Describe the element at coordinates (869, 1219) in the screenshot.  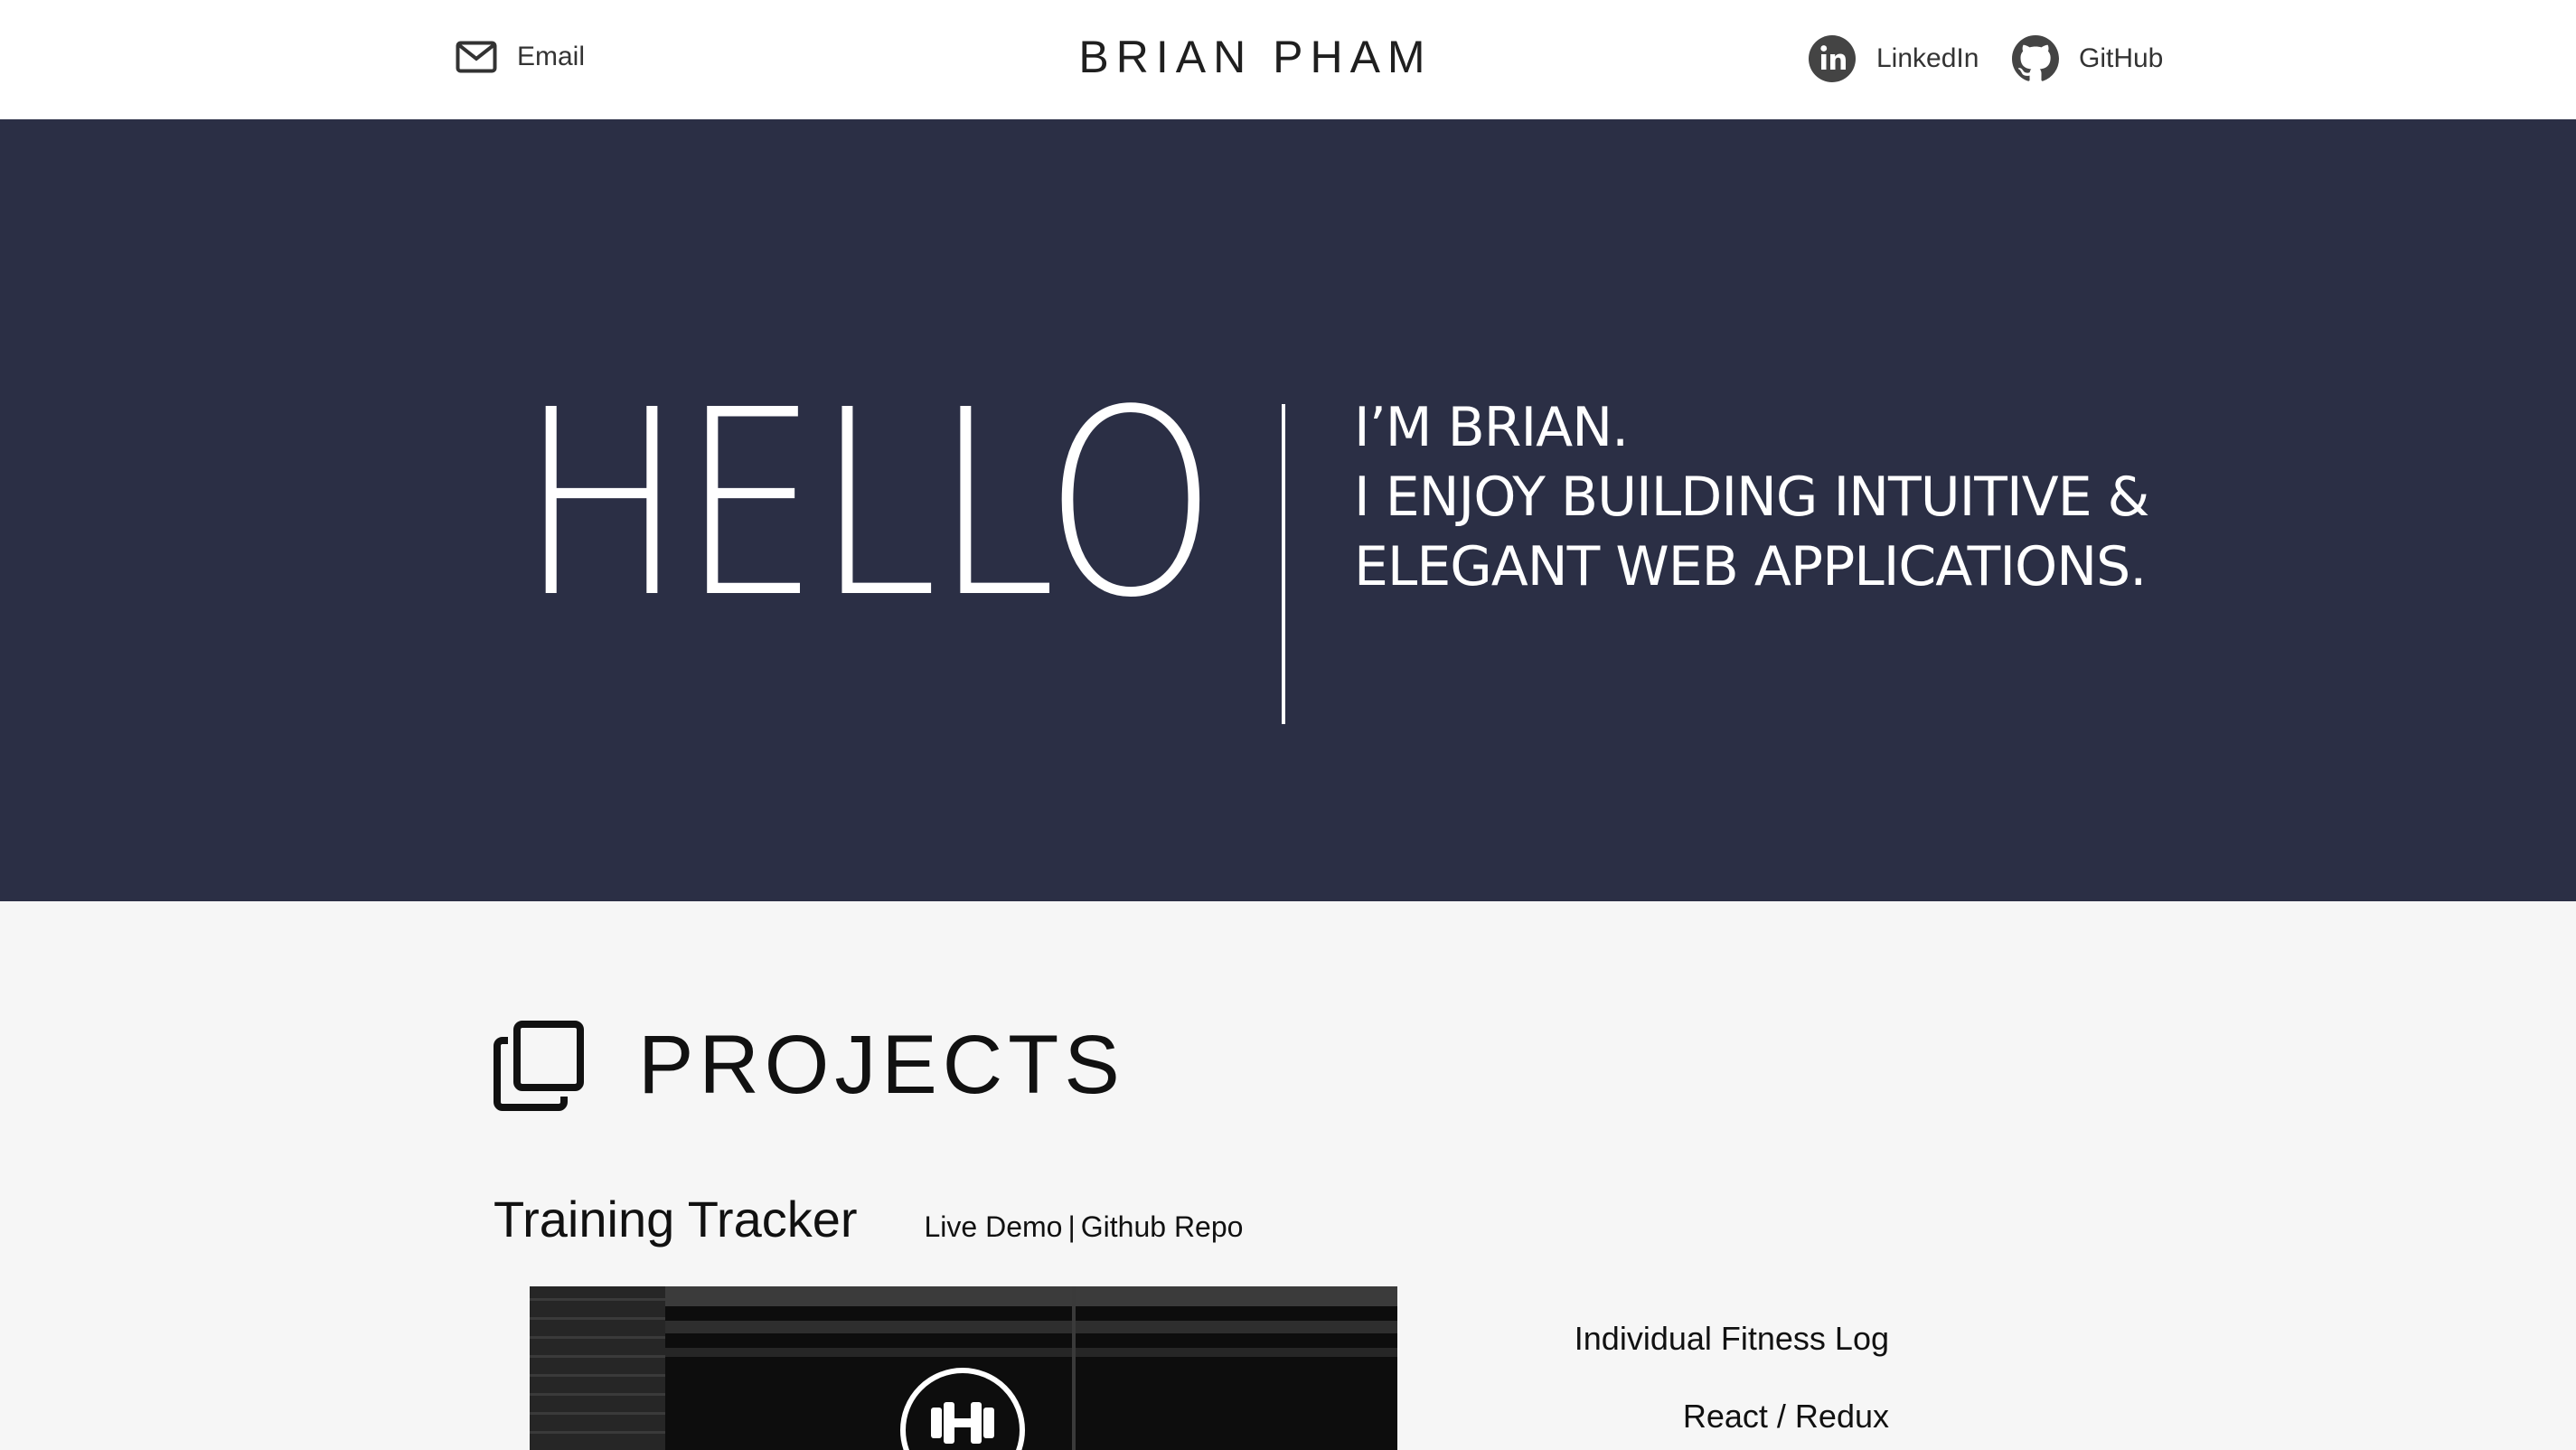
I see `project-header-training-tracker: Training Tracker Live Demo | Github Repo` at that location.